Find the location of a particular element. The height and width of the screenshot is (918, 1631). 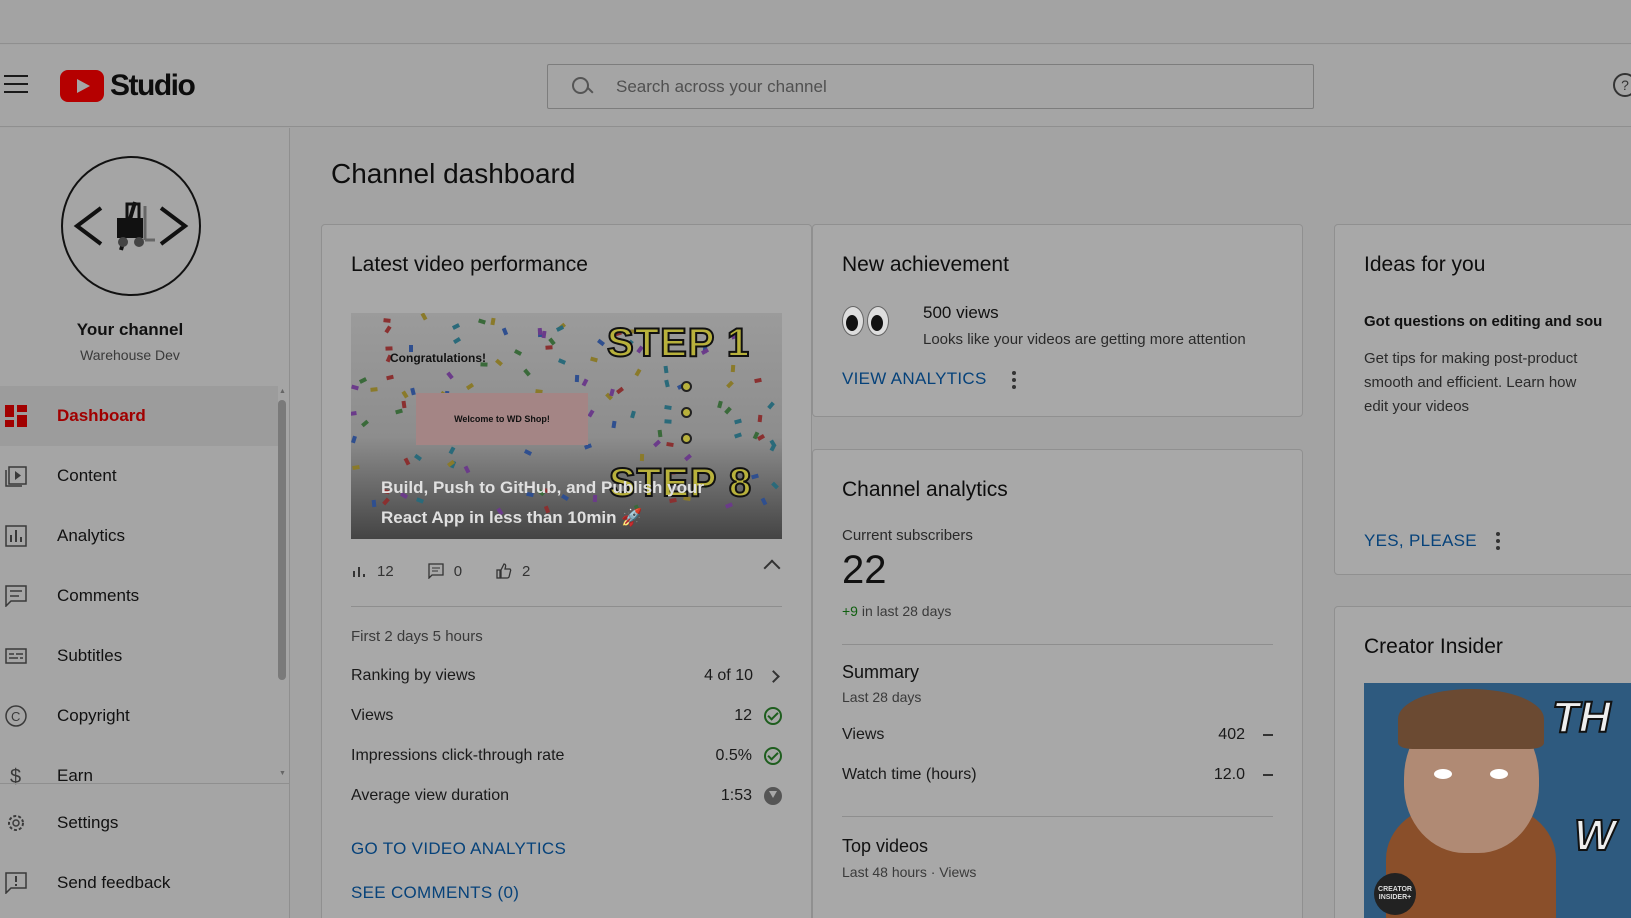

comment-icon is located at coordinates (436, 571).